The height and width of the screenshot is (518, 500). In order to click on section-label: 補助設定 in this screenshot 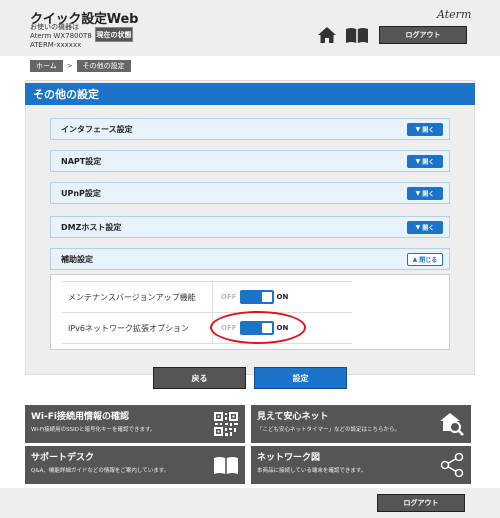, I will do `click(77, 259)`.